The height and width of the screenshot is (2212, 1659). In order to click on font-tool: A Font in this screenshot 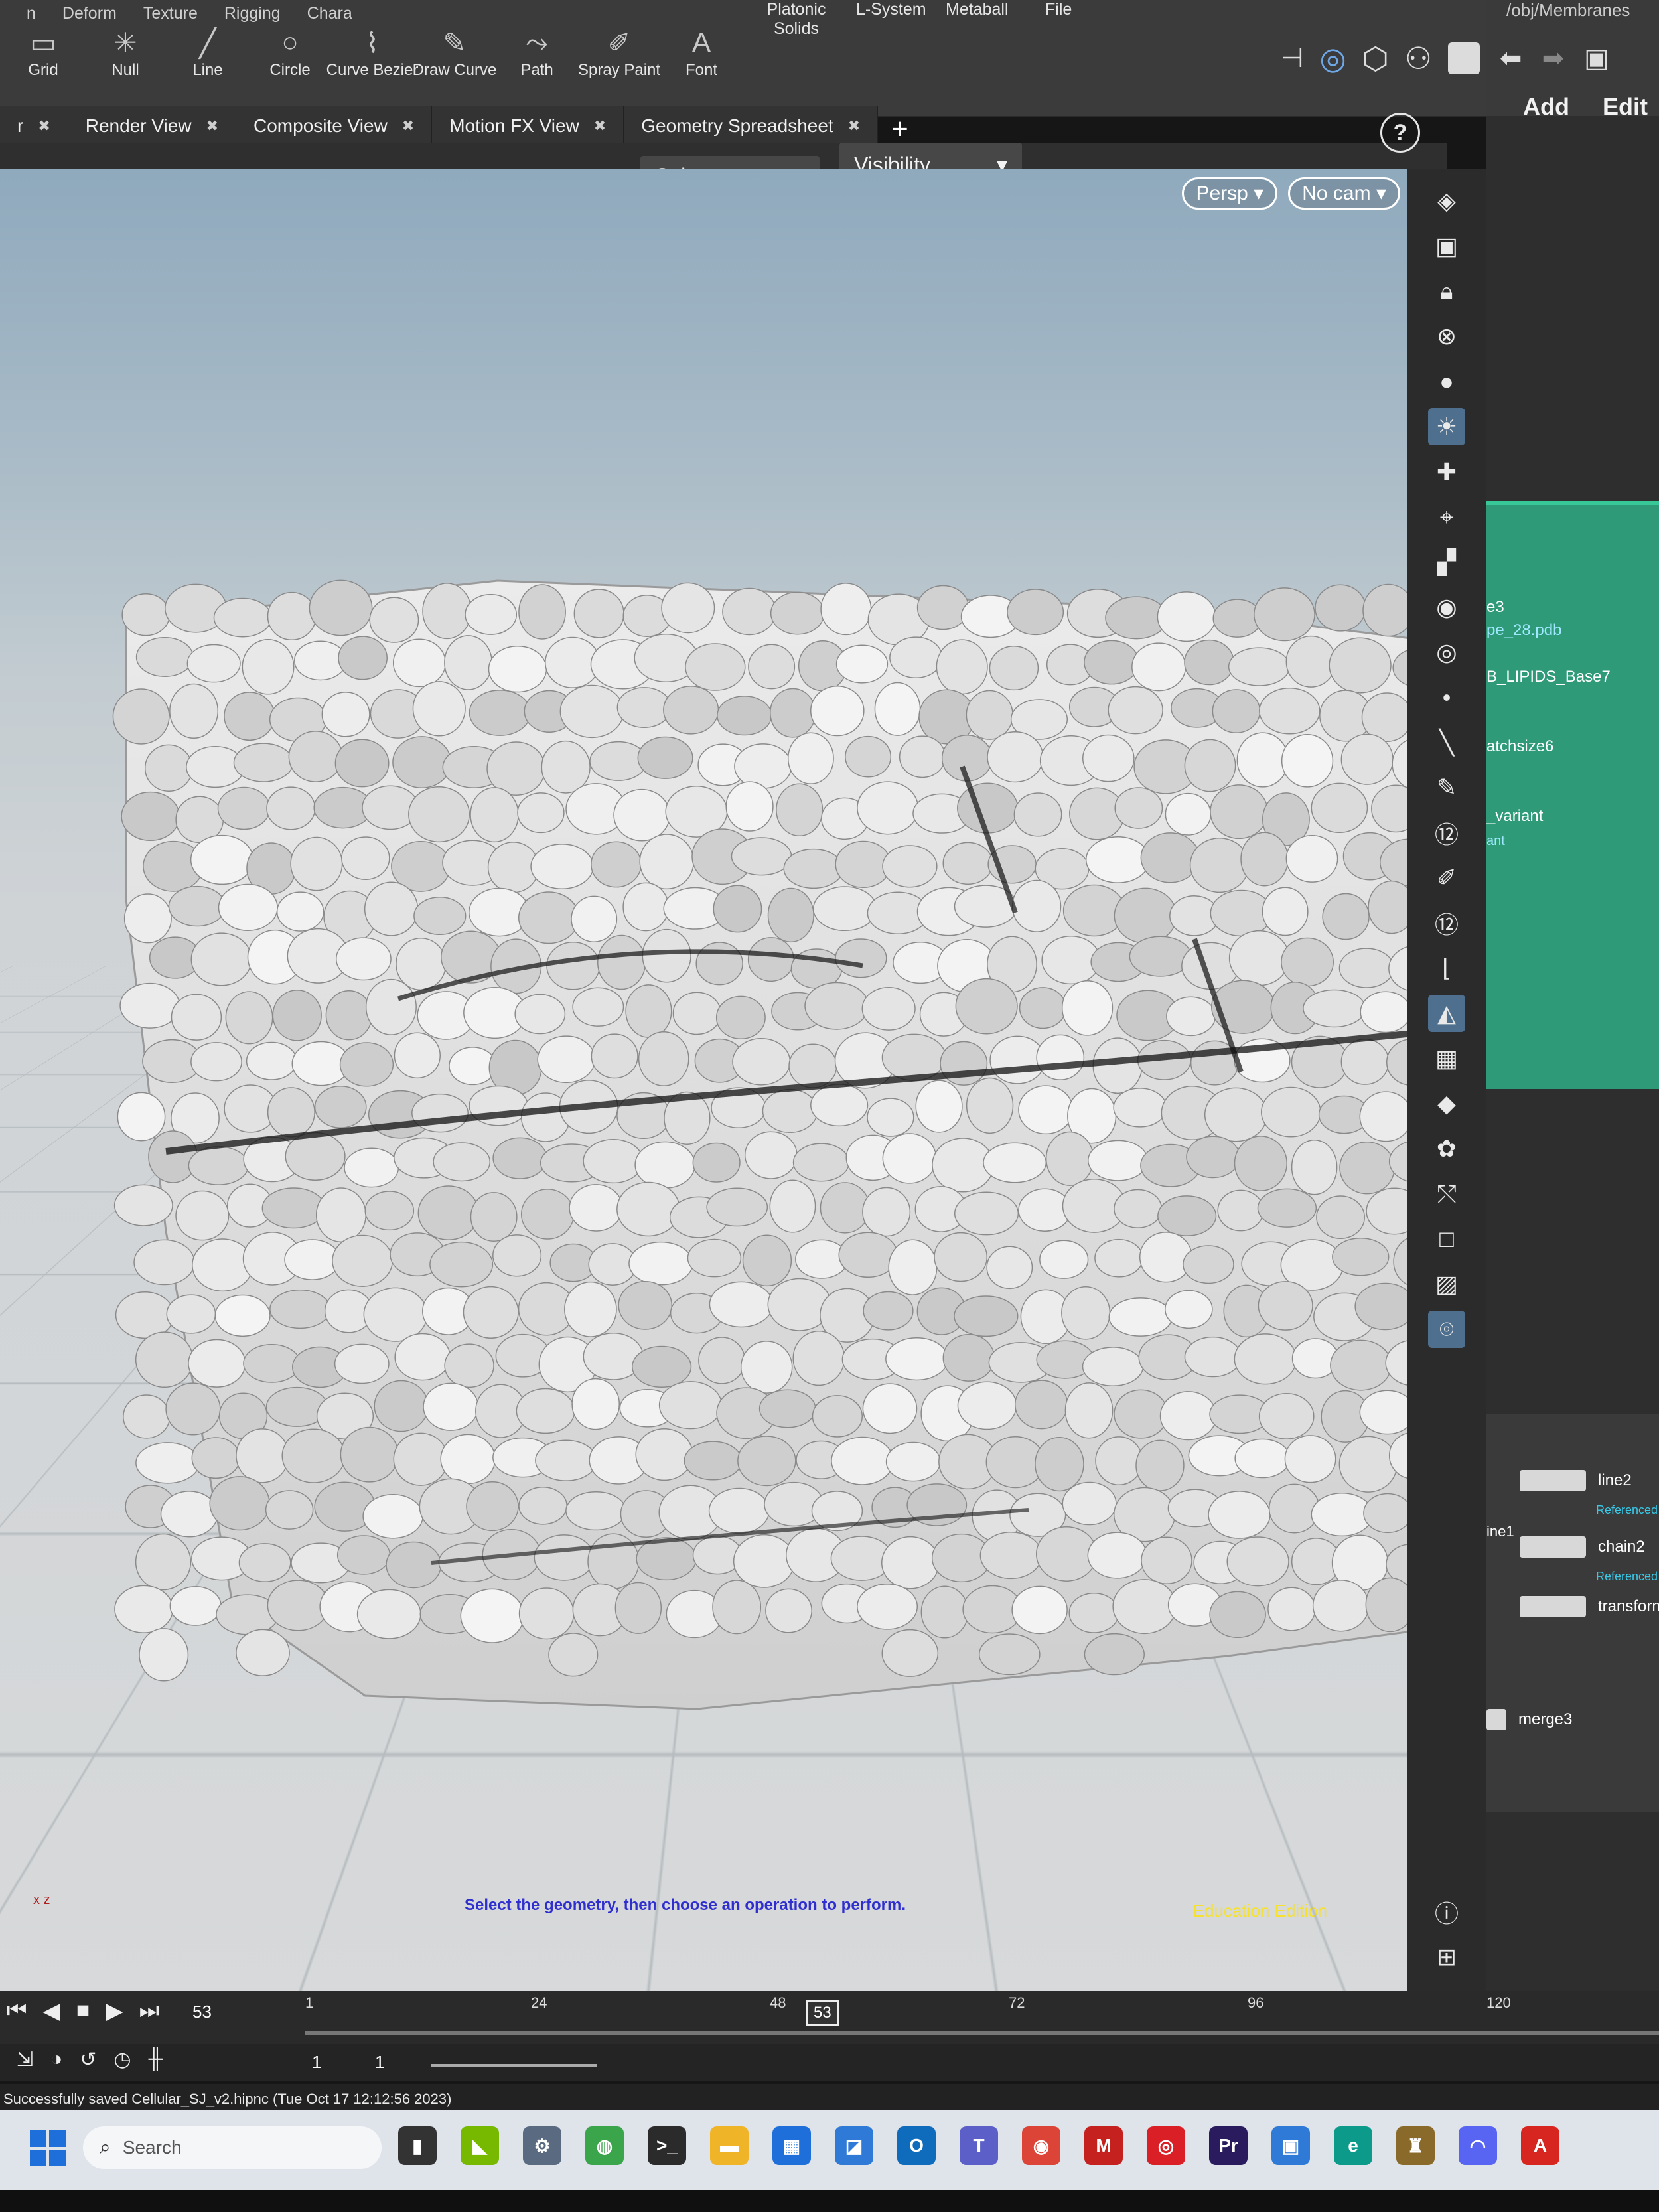, I will do `click(701, 52)`.